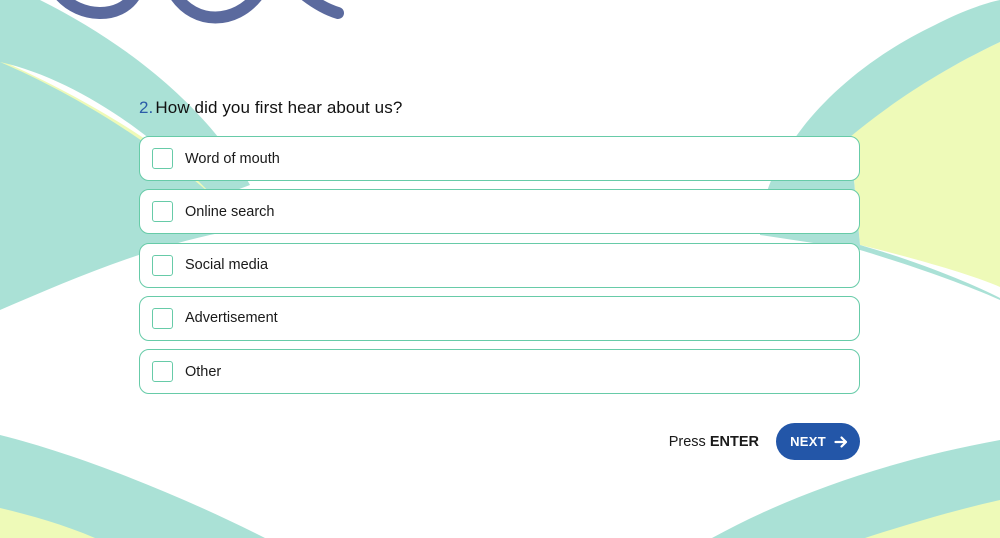 The width and height of the screenshot is (1000, 538). I want to click on arrow-right-icon, so click(841, 441).